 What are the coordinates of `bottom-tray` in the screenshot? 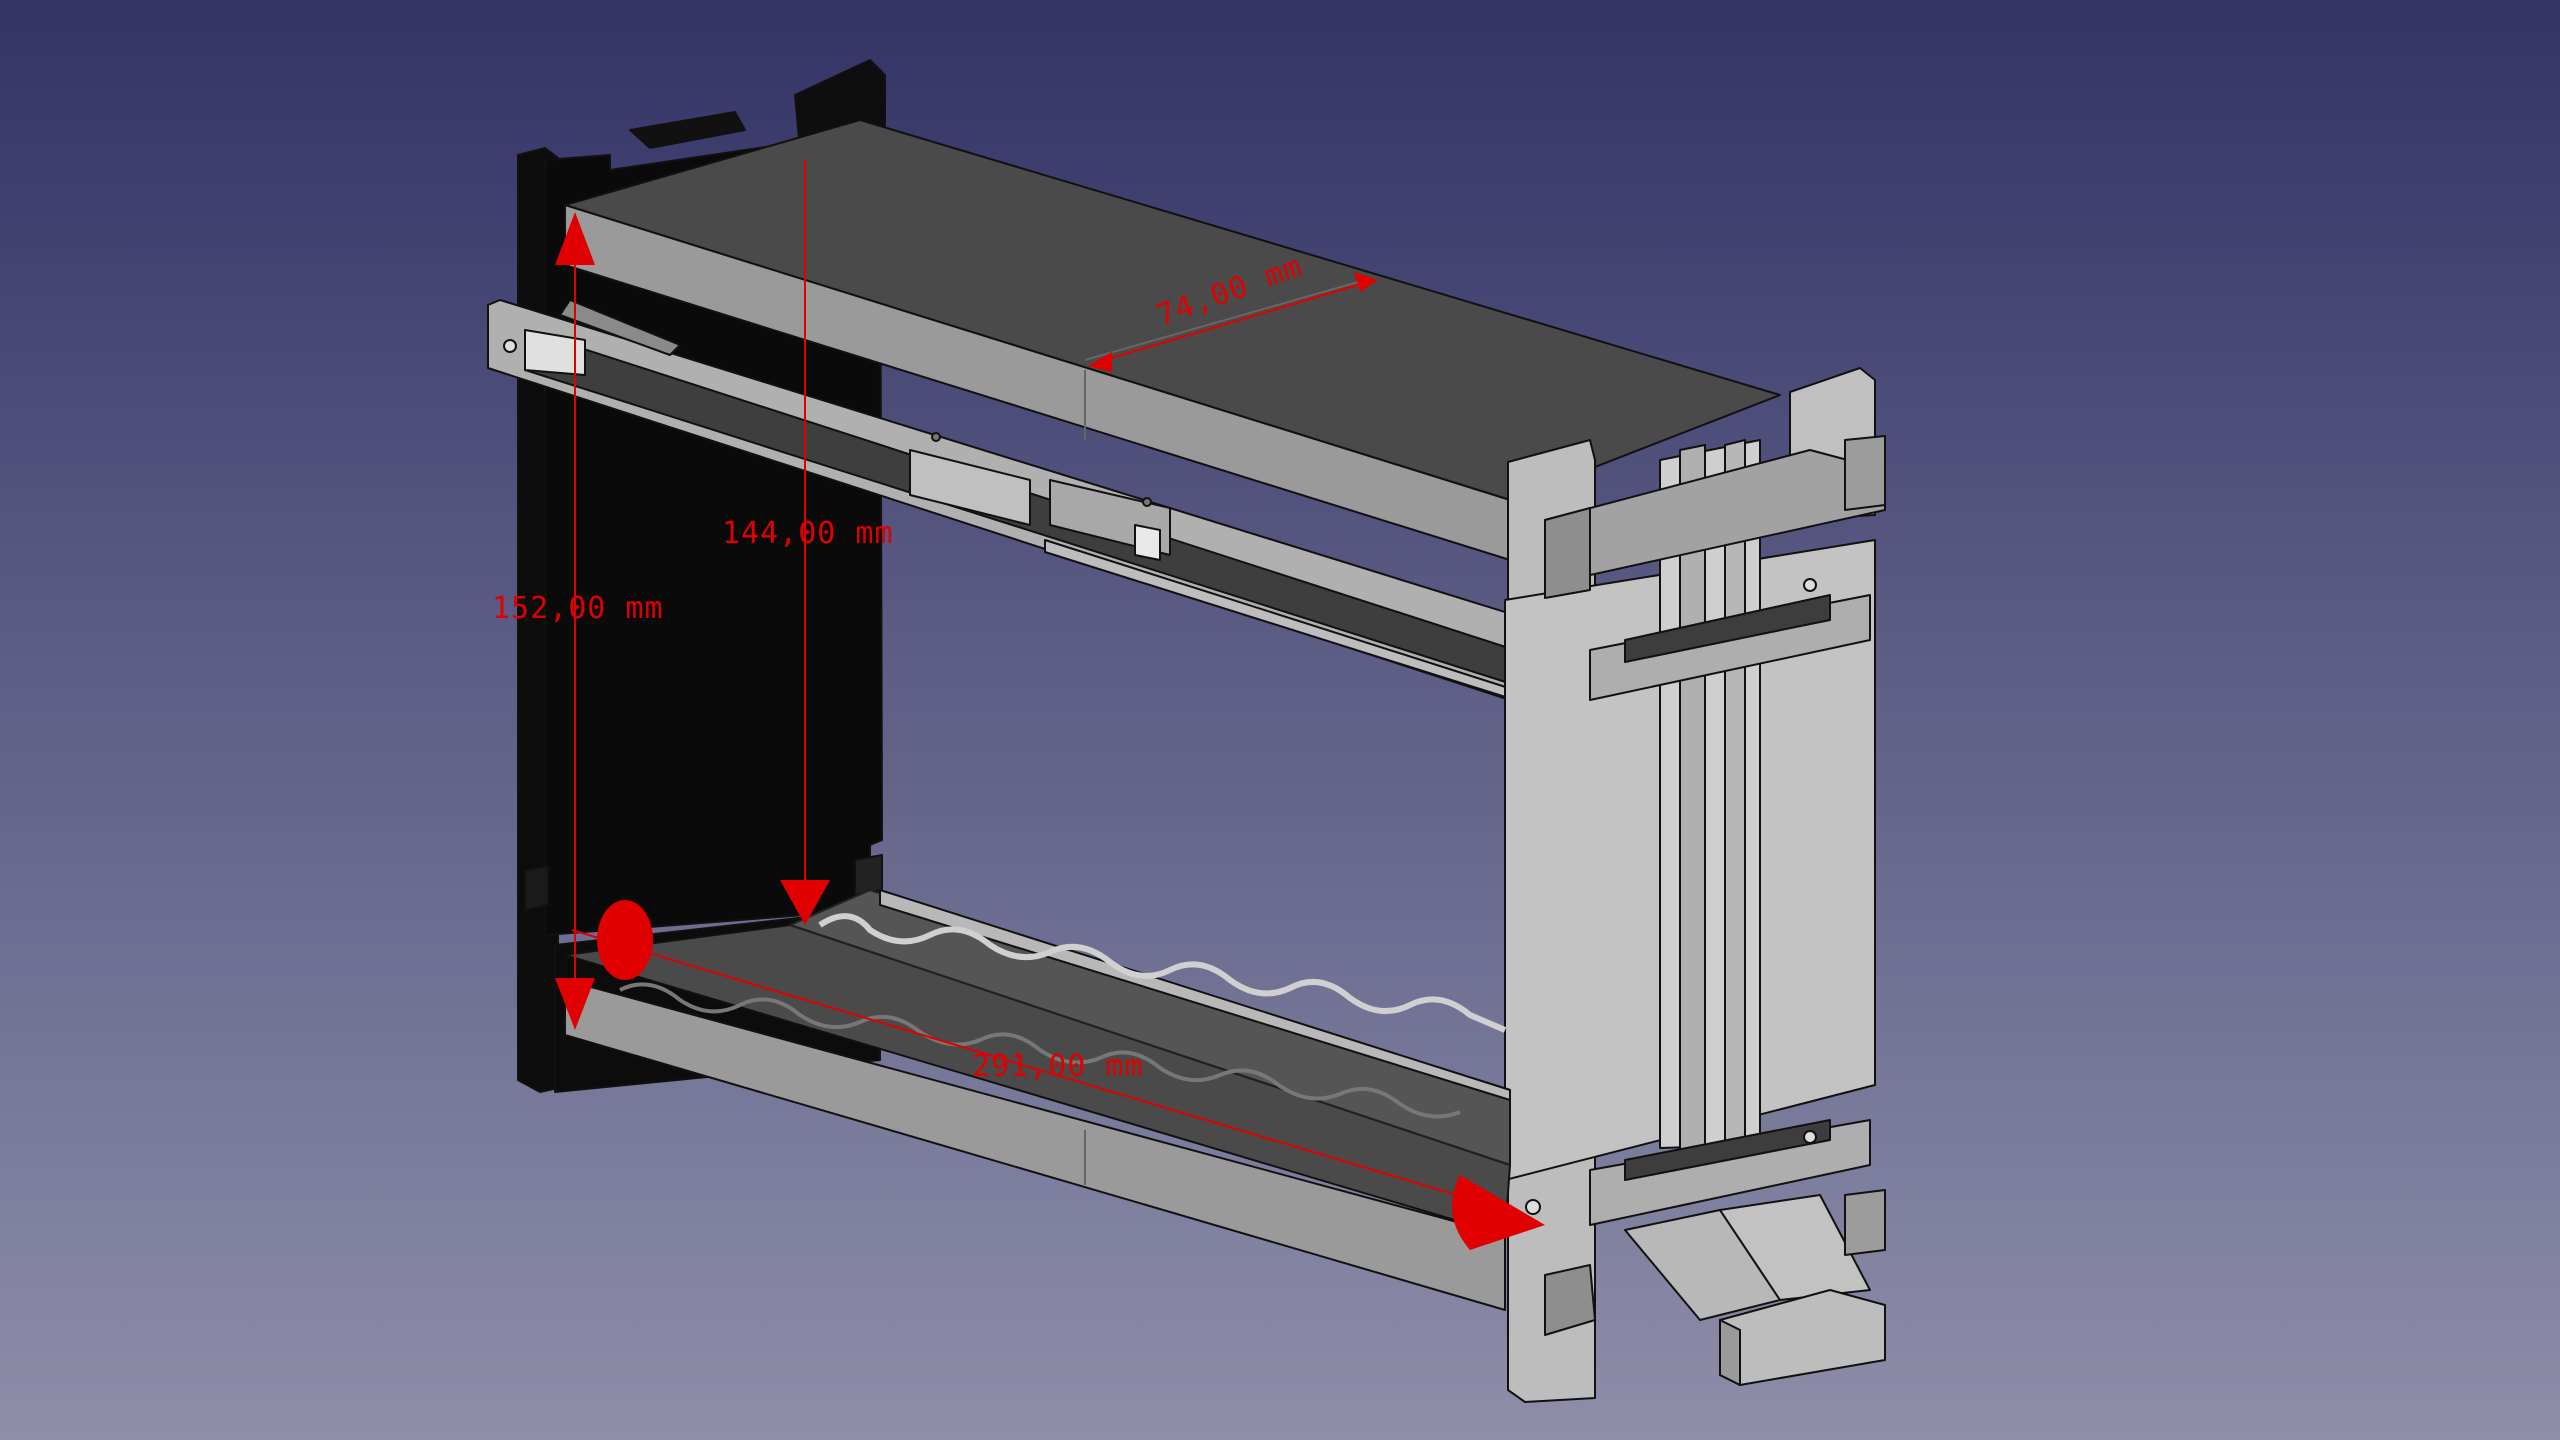 It's located at (1037, 1100).